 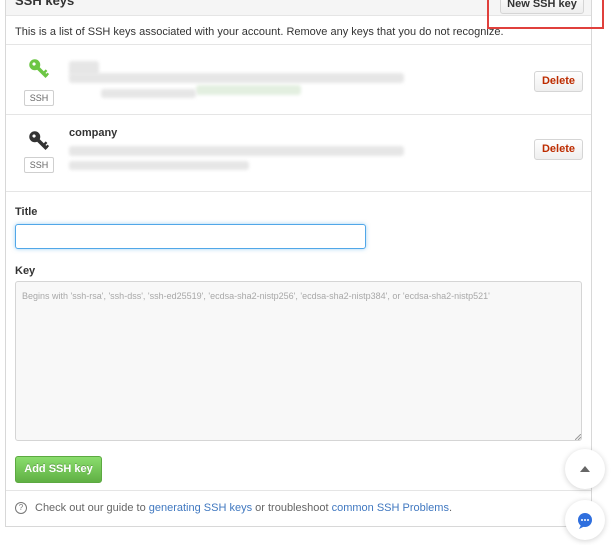 I want to click on common-ssh-problems-link: common SSH Problems, so click(x=390, y=508).